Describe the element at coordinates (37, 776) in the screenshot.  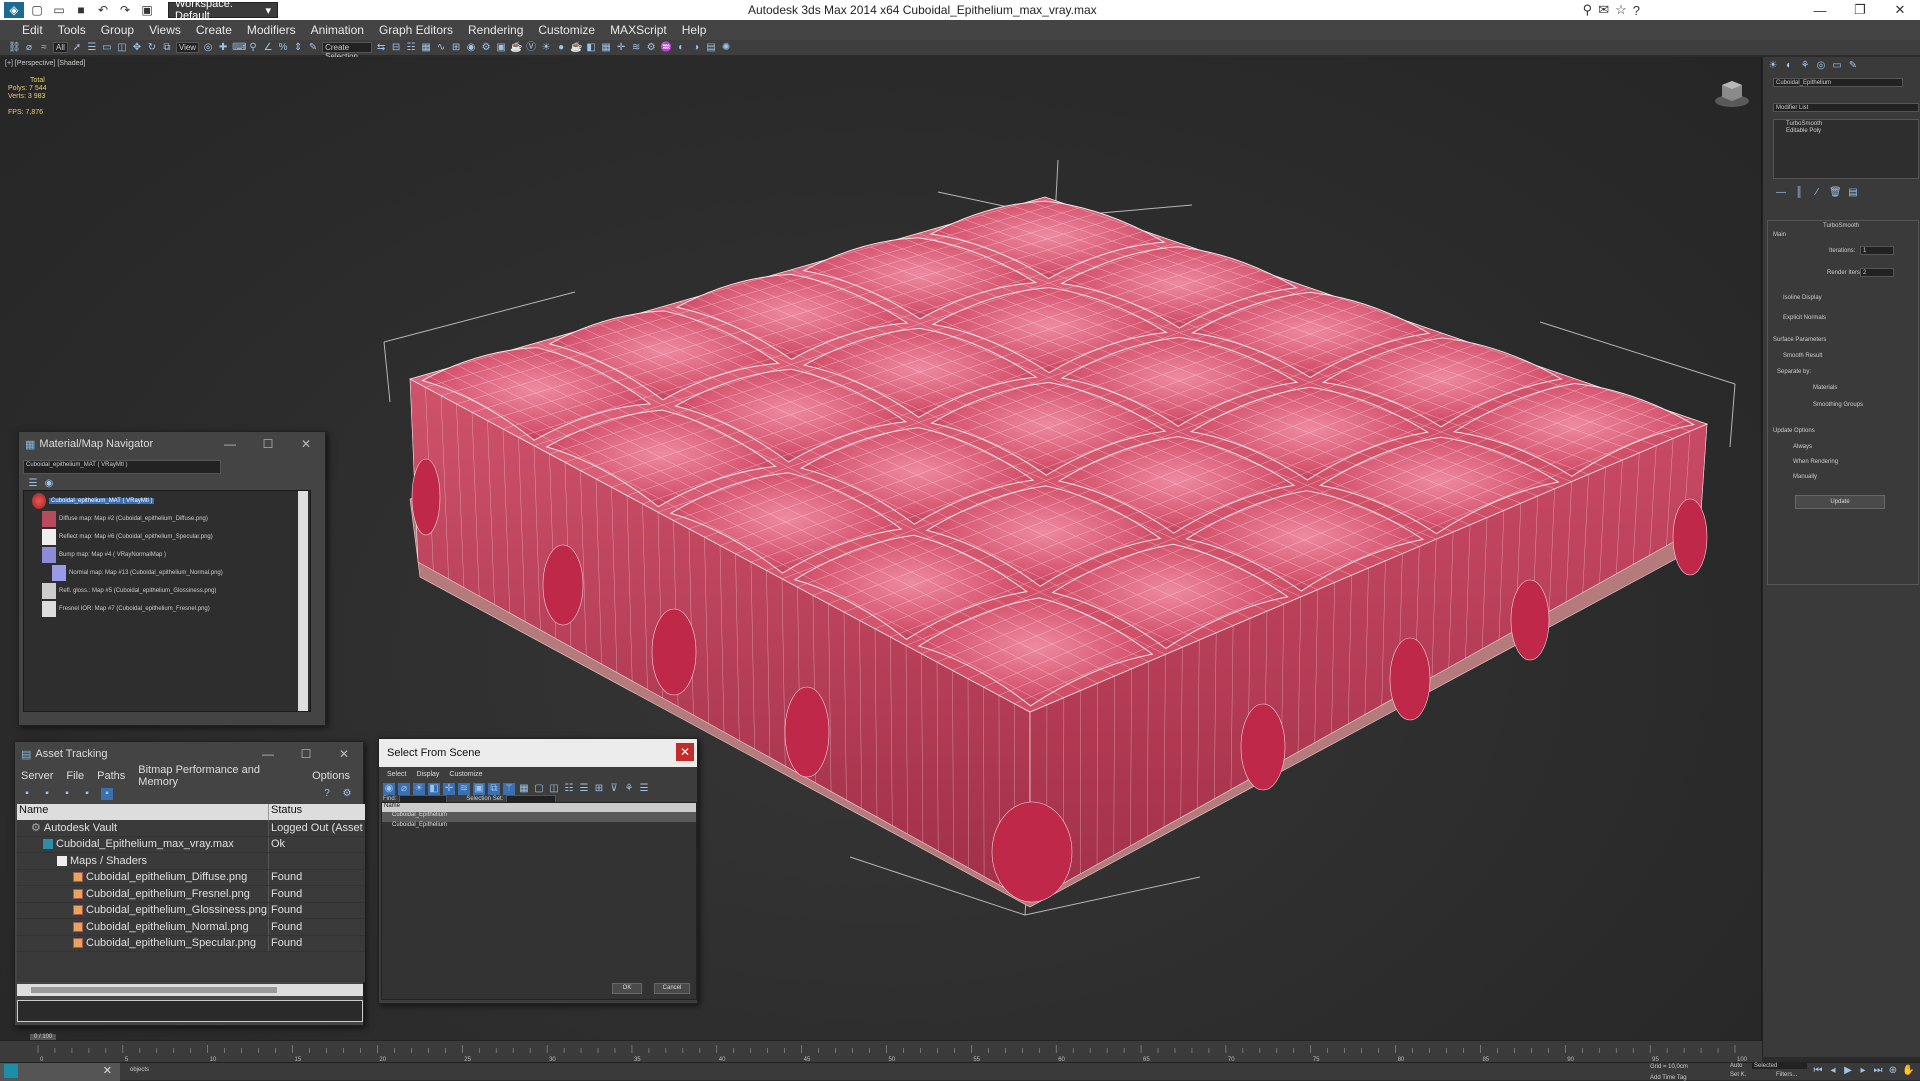
I see `menu-server: Server` at that location.